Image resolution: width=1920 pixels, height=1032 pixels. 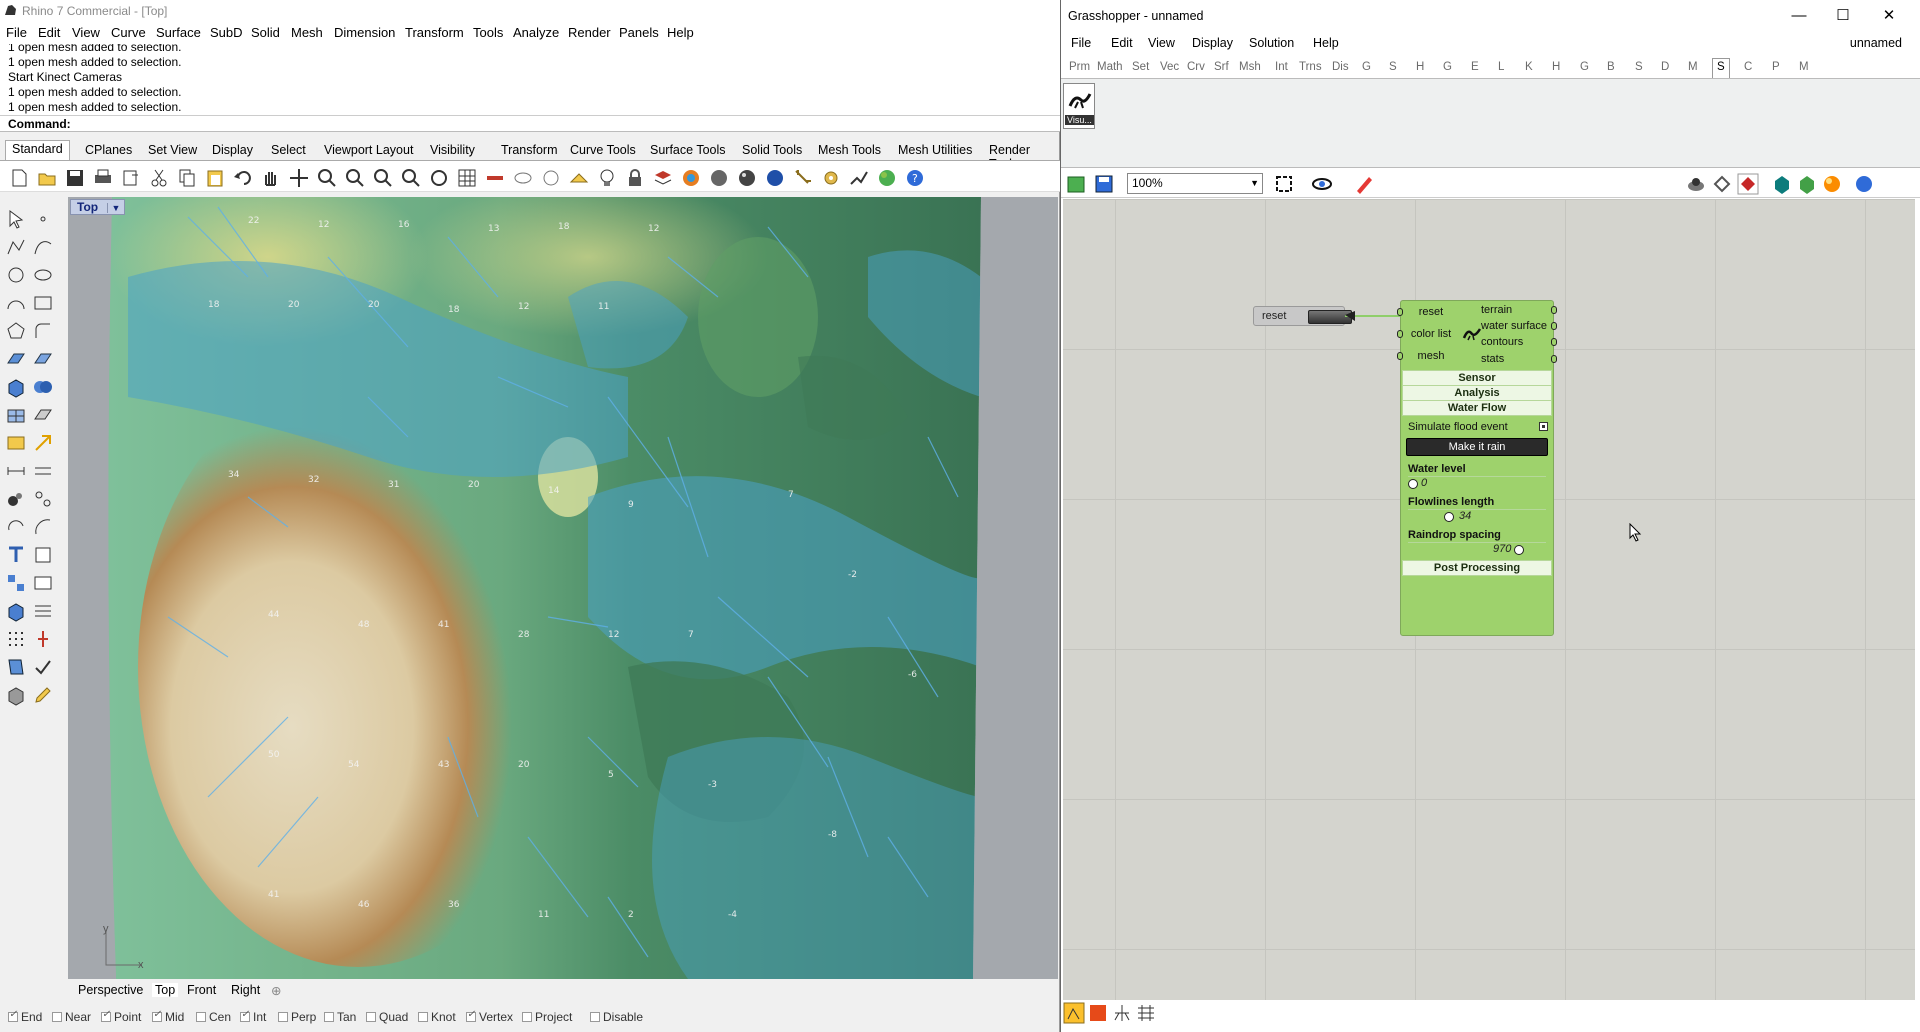 What do you see at coordinates (131, 178) in the screenshot?
I see `import-icon` at bounding box center [131, 178].